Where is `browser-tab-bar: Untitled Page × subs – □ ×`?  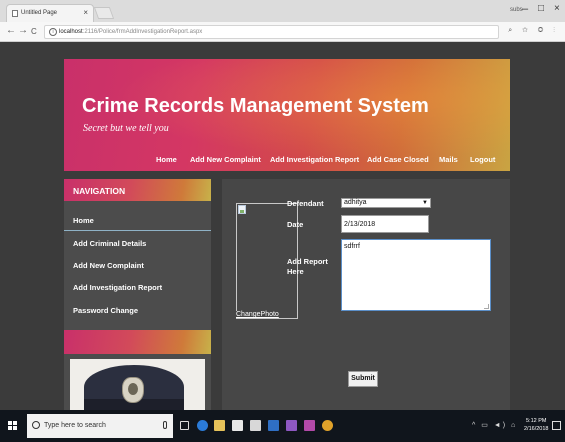
browser-tab-bar: Untitled Page × subs – □ × is located at coordinates (282, 11).